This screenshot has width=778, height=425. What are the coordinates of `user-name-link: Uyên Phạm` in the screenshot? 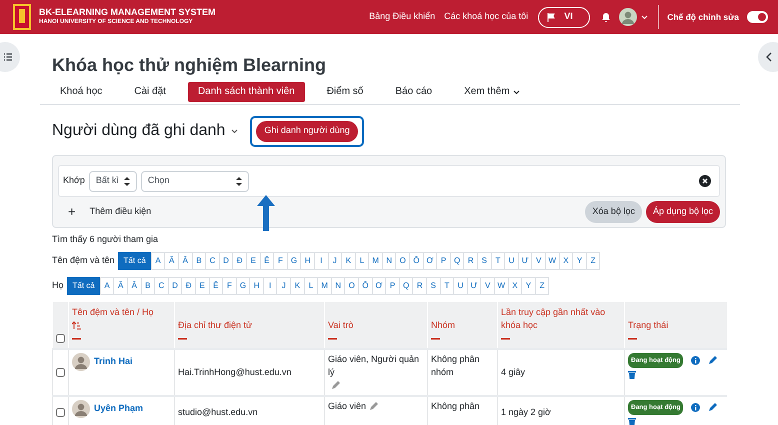 It's located at (119, 408).